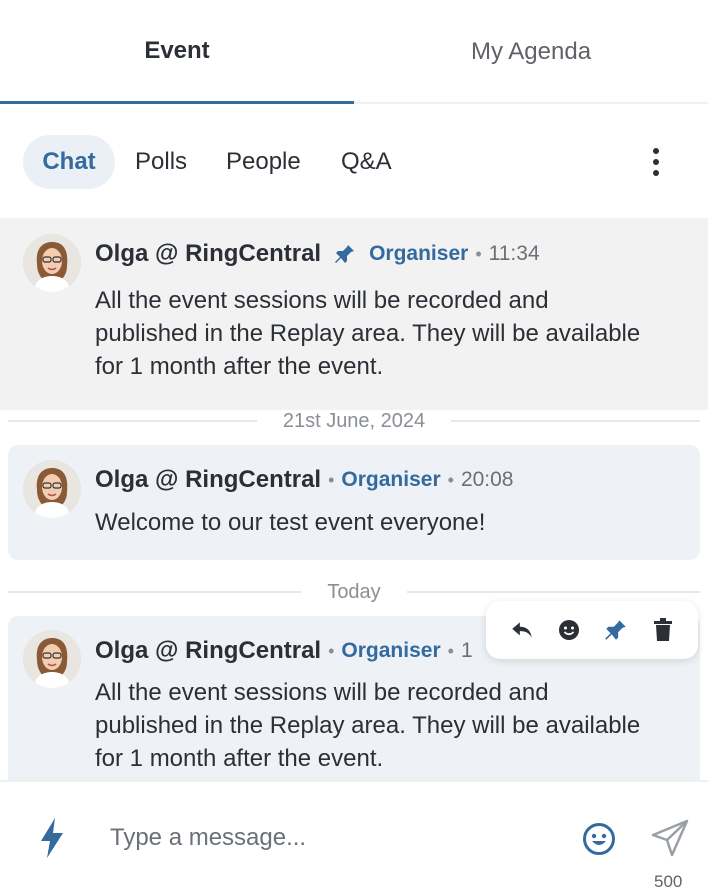  I want to click on pinned-icon, so click(345, 254).